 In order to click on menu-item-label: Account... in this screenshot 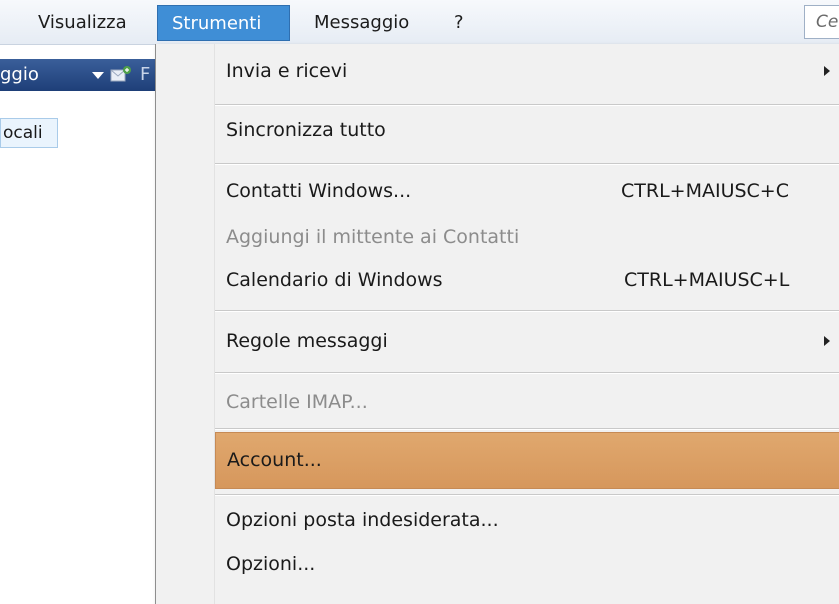, I will do `click(274, 460)`.